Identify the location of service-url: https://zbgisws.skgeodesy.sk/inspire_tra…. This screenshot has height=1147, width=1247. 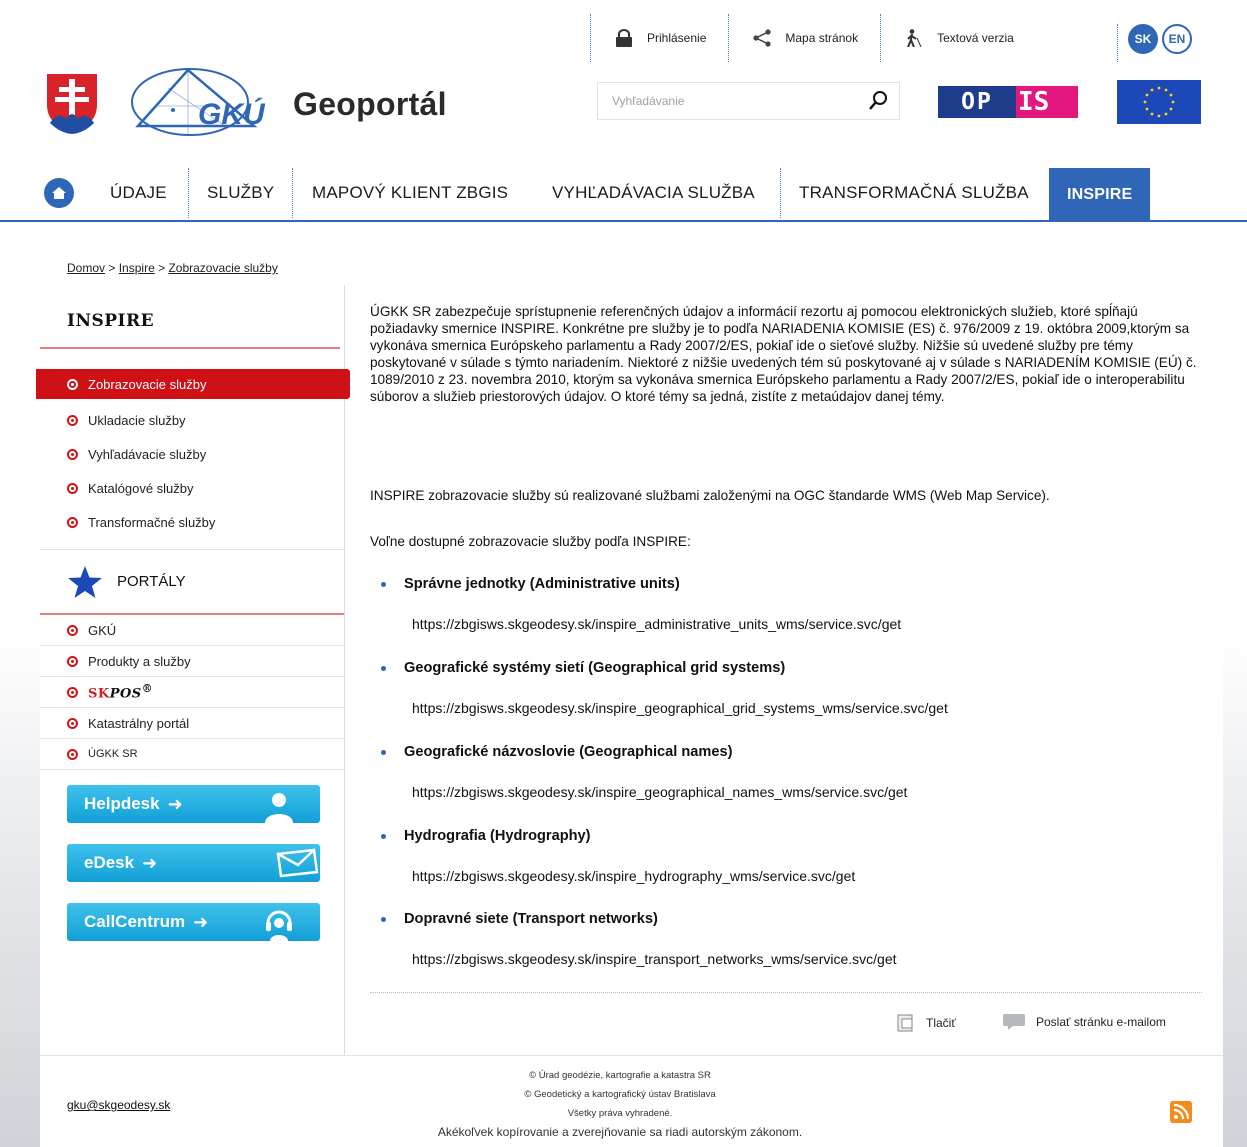
(654, 959).